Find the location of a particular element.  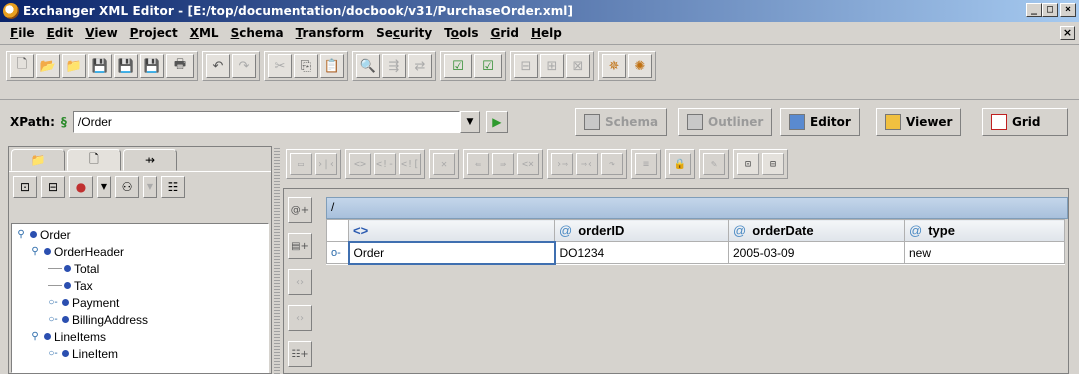

add-text-icon: ▤+ is located at coordinates (300, 246).